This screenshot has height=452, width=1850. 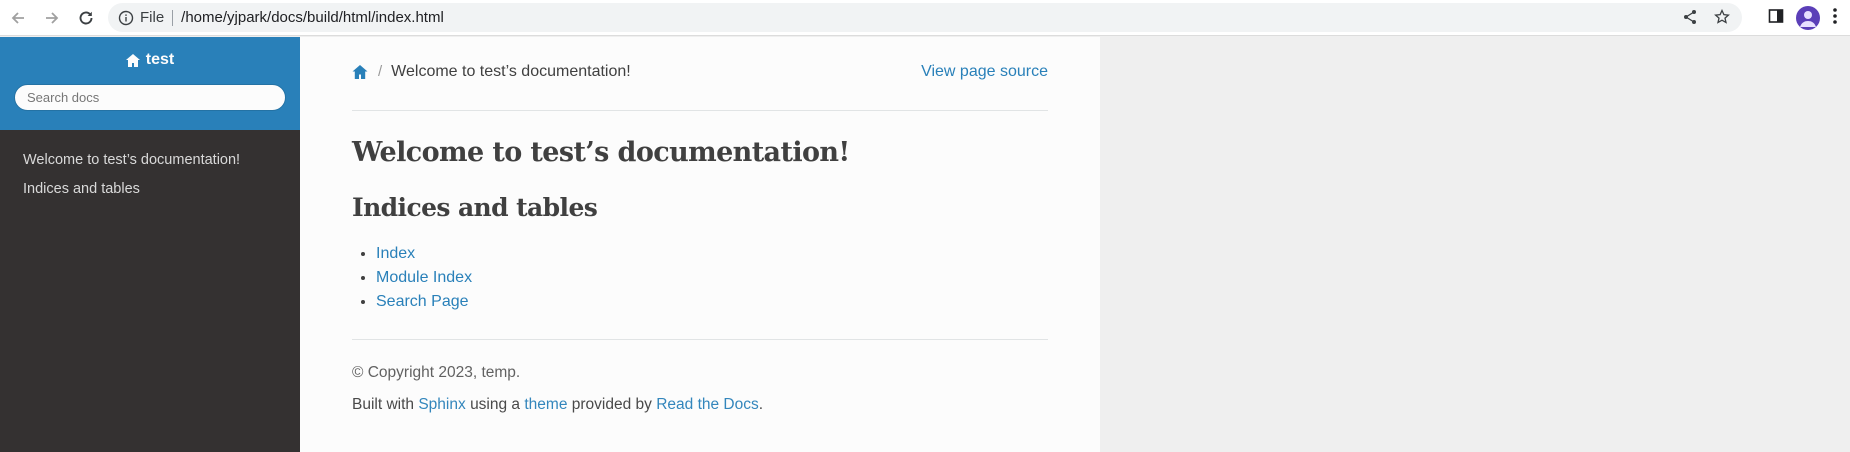 What do you see at coordinates (150, 160) in the screenshot?
I see `sidebar-item-welcome: Welcome to test’s documentation!` at bounding box center [150, 160].